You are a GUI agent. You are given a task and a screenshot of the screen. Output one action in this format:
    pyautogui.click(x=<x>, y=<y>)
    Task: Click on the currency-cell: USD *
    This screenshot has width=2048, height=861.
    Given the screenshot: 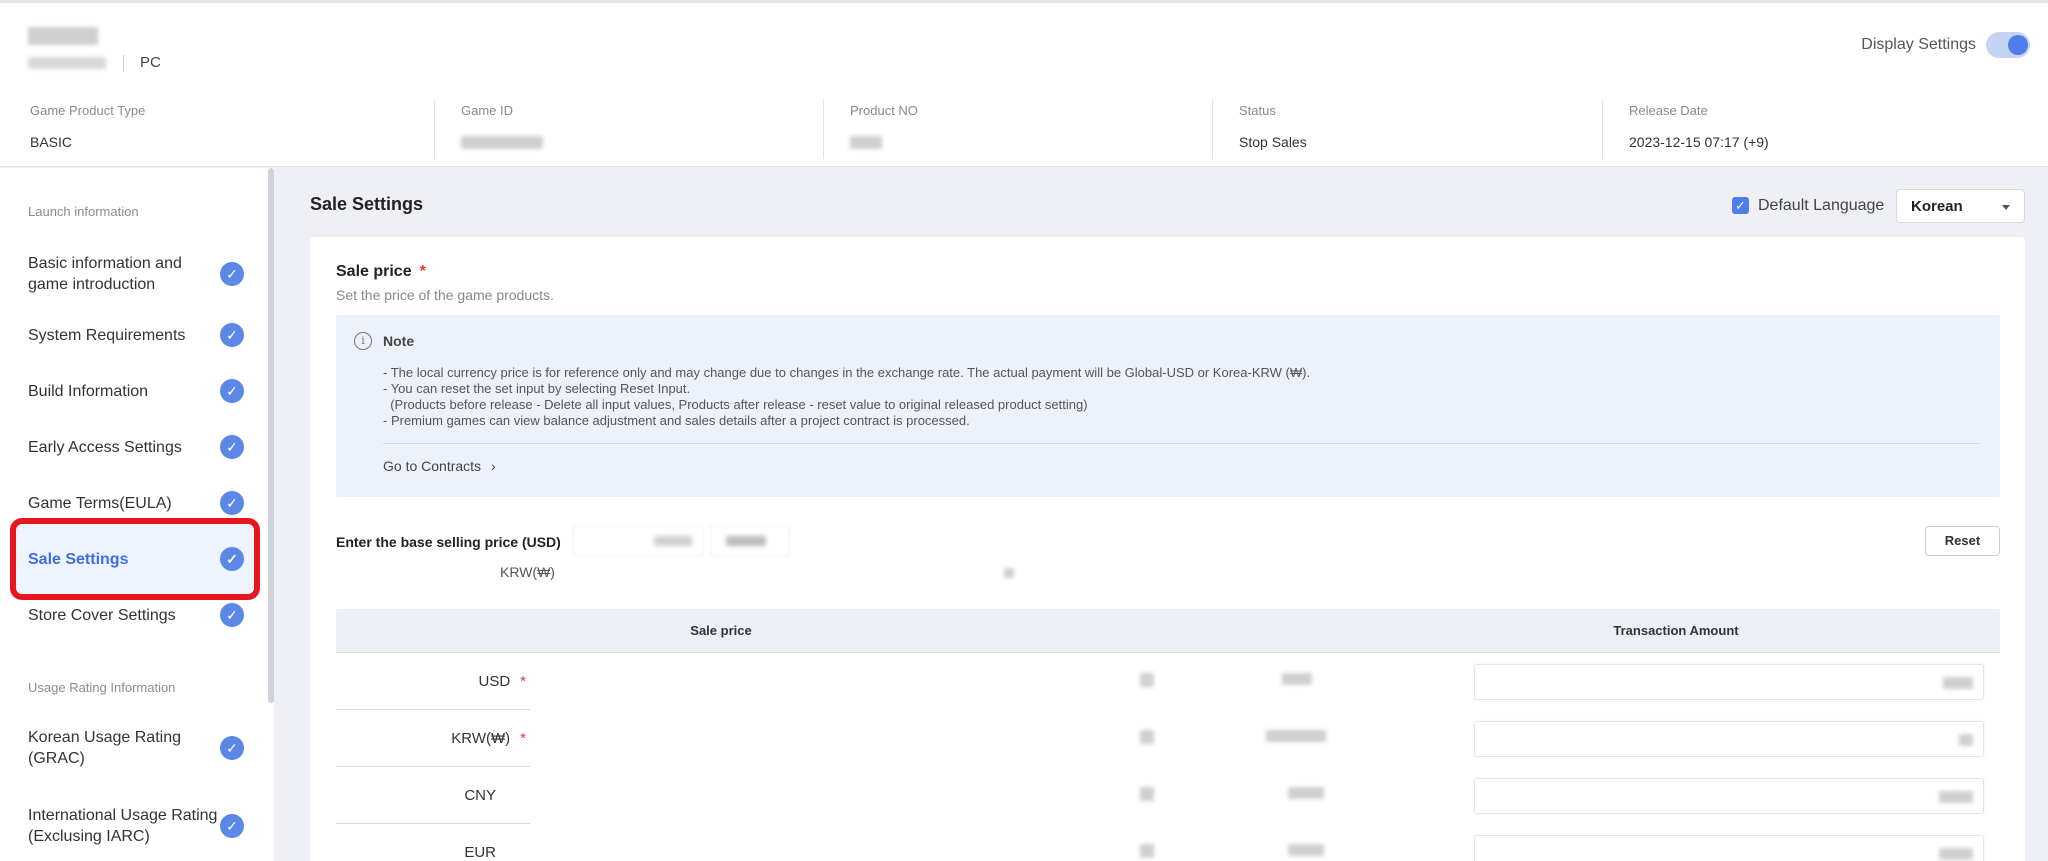 What is the action you would take?
    pyautogui.click(x=431, y=681)
    